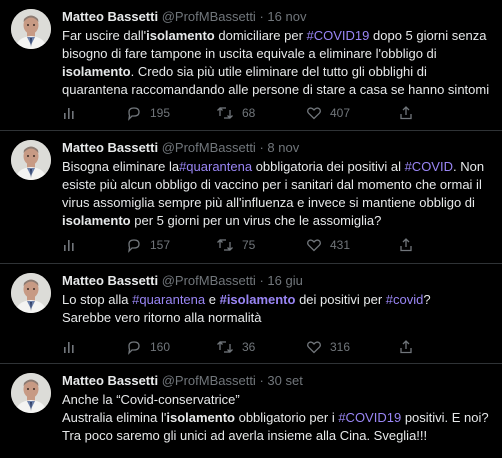 This screenshot has height=458, width=502. What do you see at coordinates (148, 347) in the screenshot?
I see `reply-button: 160` at bounding box center [148, 347].